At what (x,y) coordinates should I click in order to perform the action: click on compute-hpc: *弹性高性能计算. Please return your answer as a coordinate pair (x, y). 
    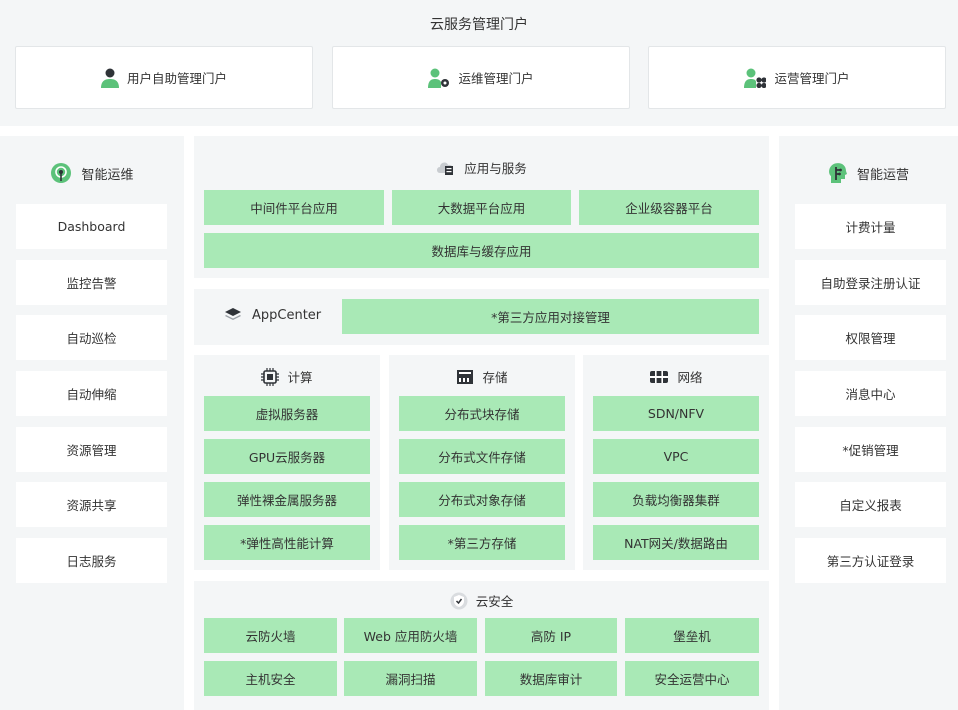
    Looking at the image, I should click on (287, 542).